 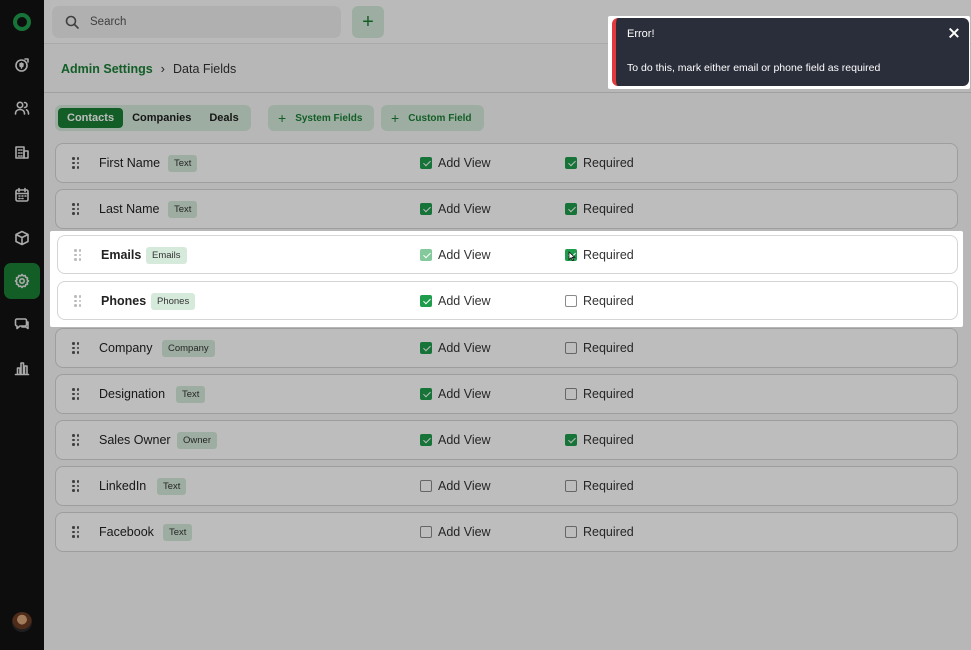 What do you see at coordinates (329, 118) in the screenshot?
I see `system-fields-label: System Fields` at bounding box center [329, 118].